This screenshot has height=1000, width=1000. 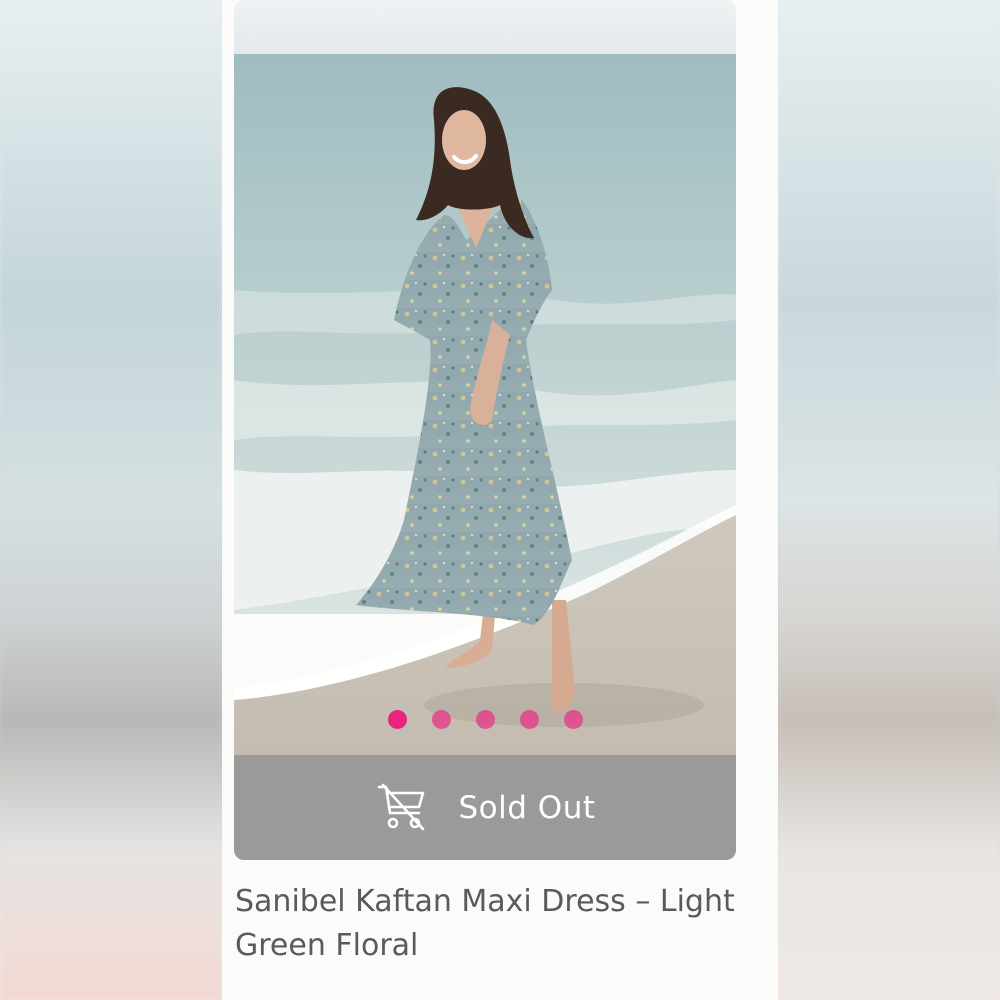 I want to click on cart-disabled-icon, so click(x=402, y=808).